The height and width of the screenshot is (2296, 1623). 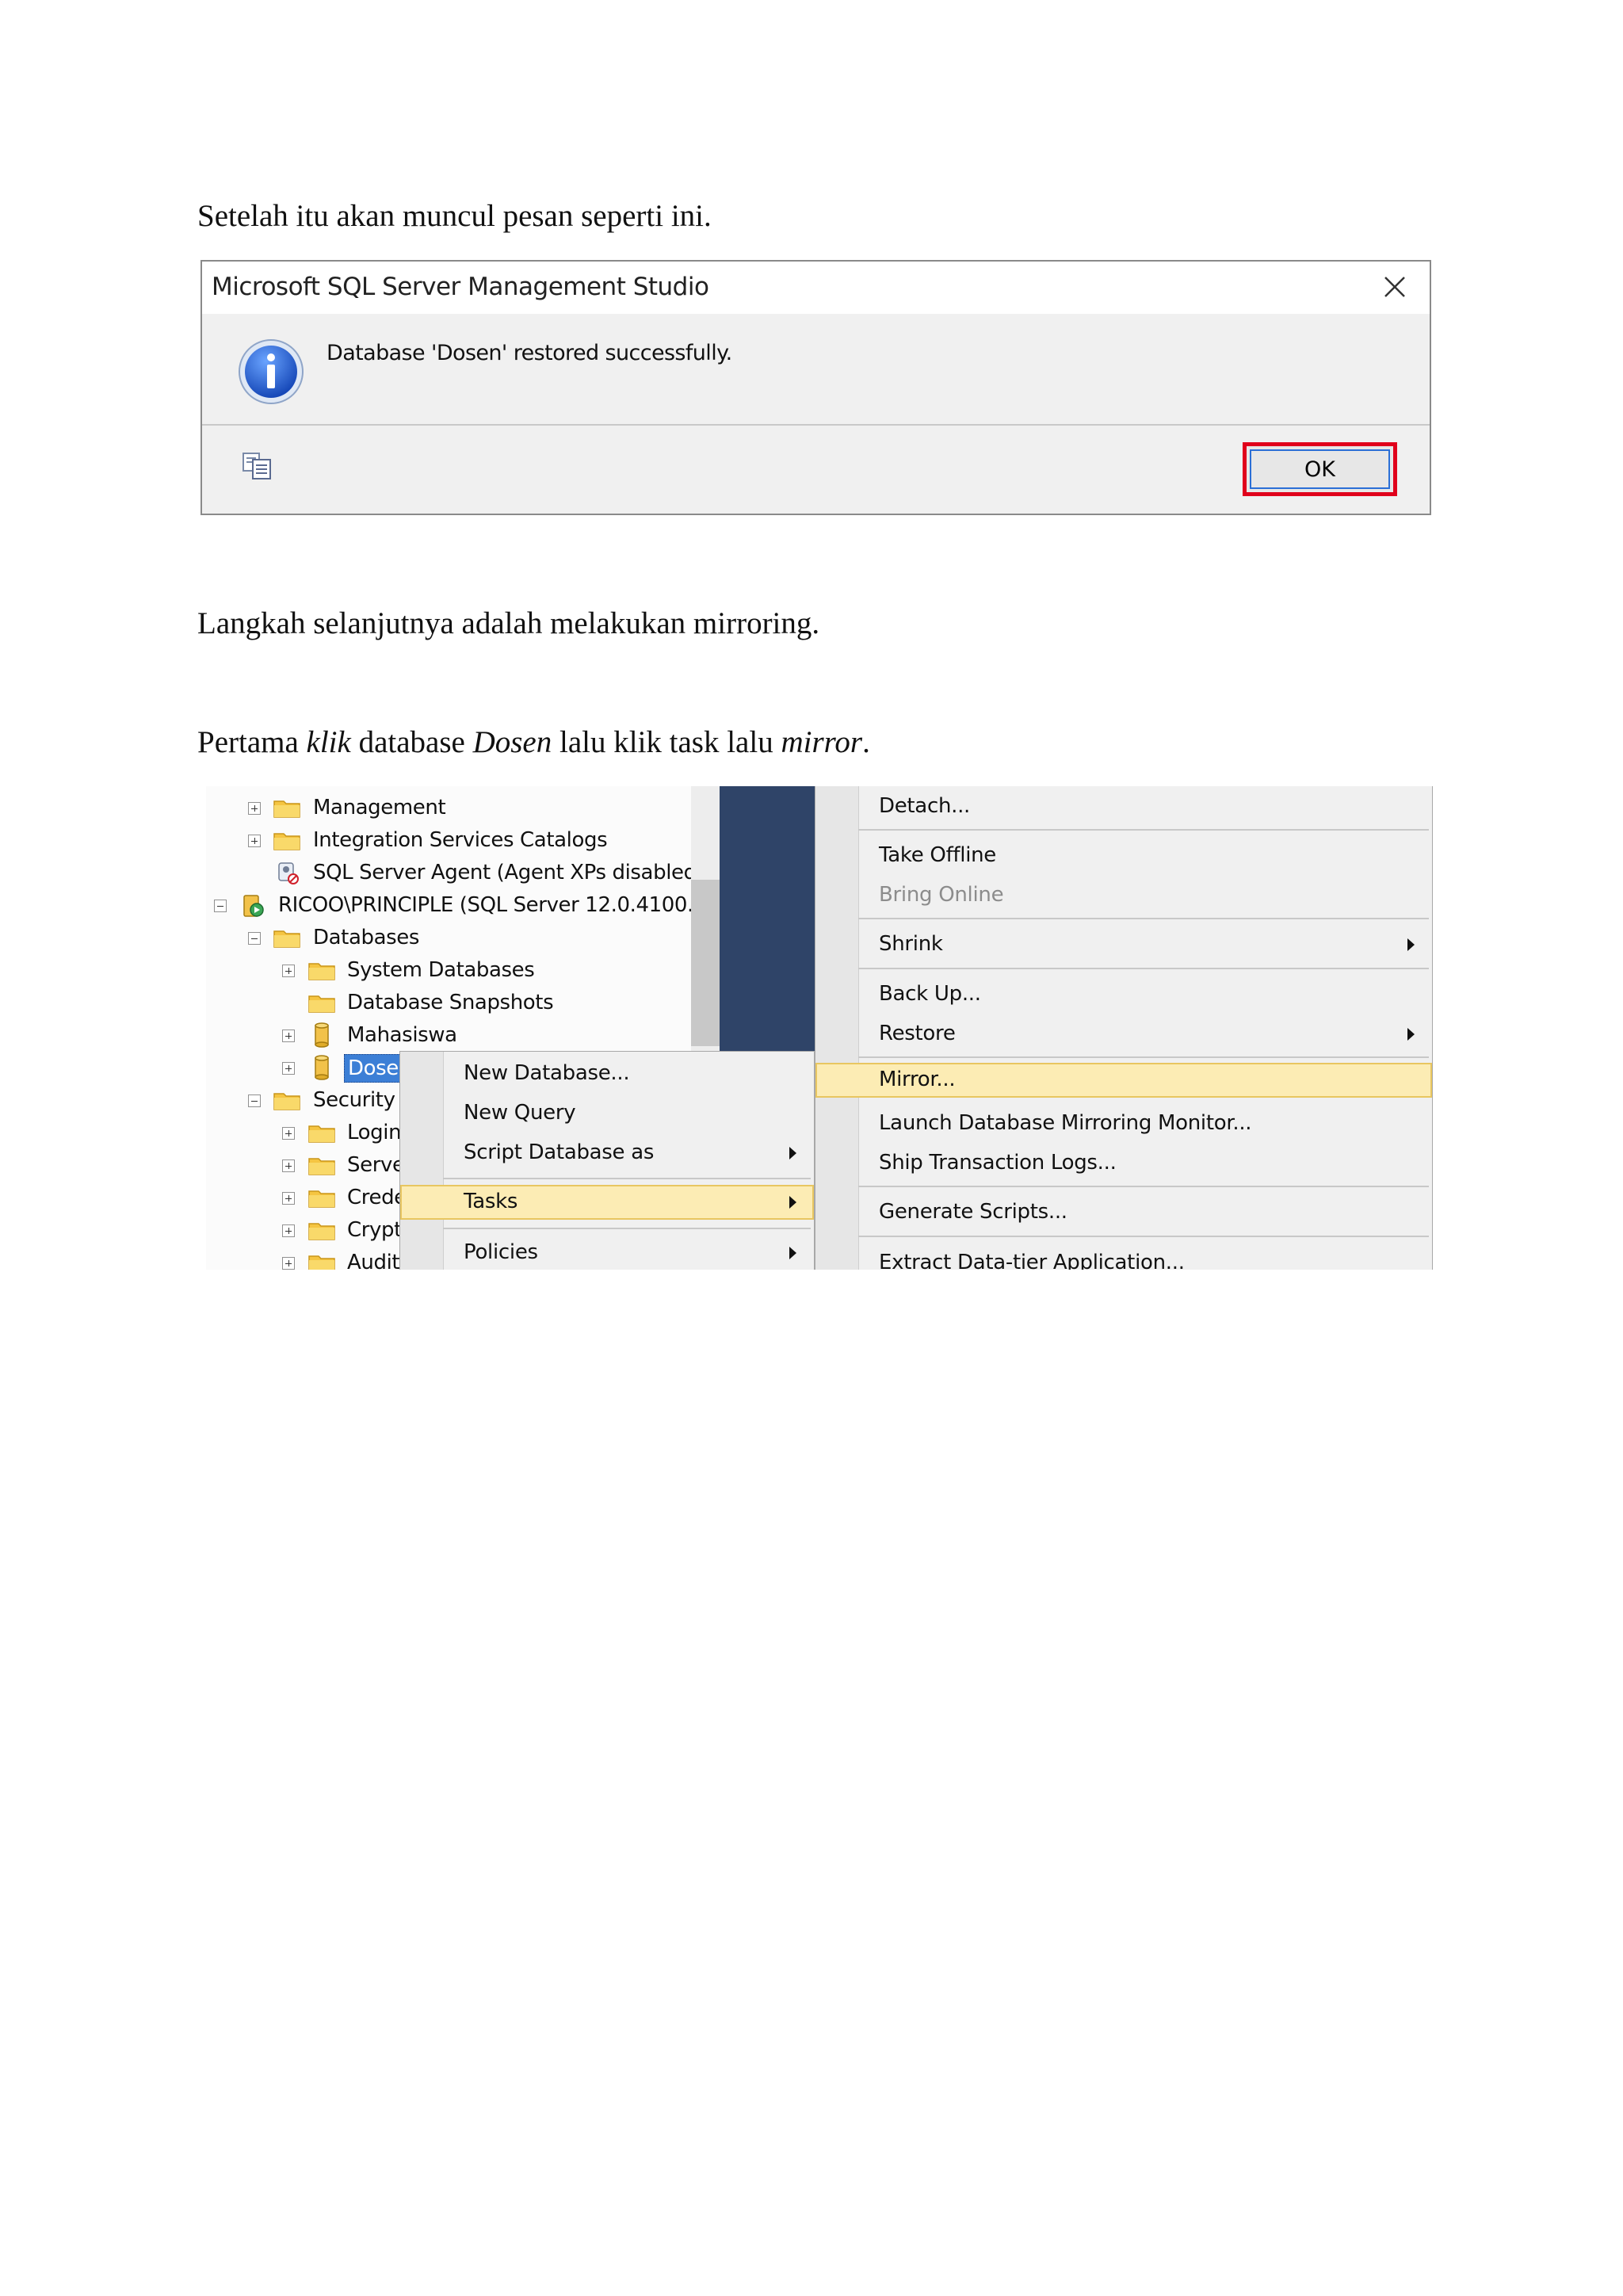 I want to click on menu-item-label: Shrink, so click(x=911, y=944).